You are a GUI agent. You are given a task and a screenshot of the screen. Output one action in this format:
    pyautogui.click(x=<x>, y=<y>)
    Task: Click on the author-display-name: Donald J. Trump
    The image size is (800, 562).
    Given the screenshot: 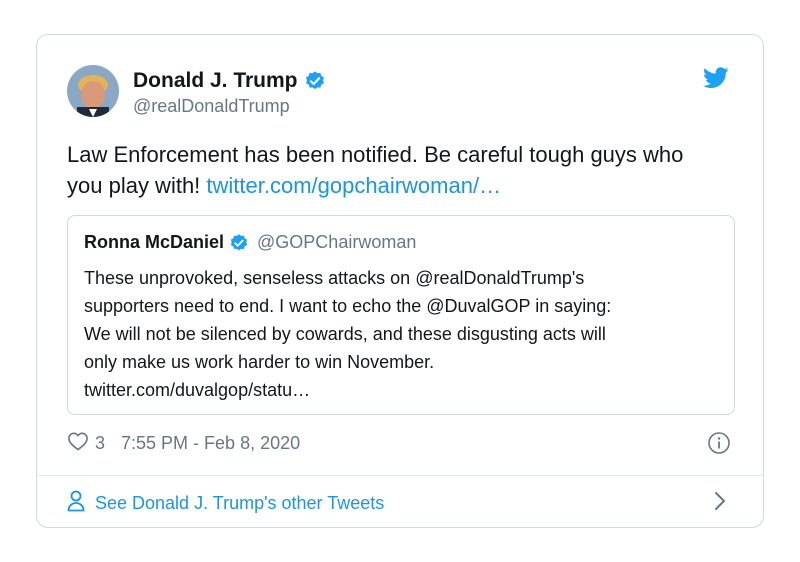 What is the action you would take?
    pyautogui.click(x=215, y=81)
    